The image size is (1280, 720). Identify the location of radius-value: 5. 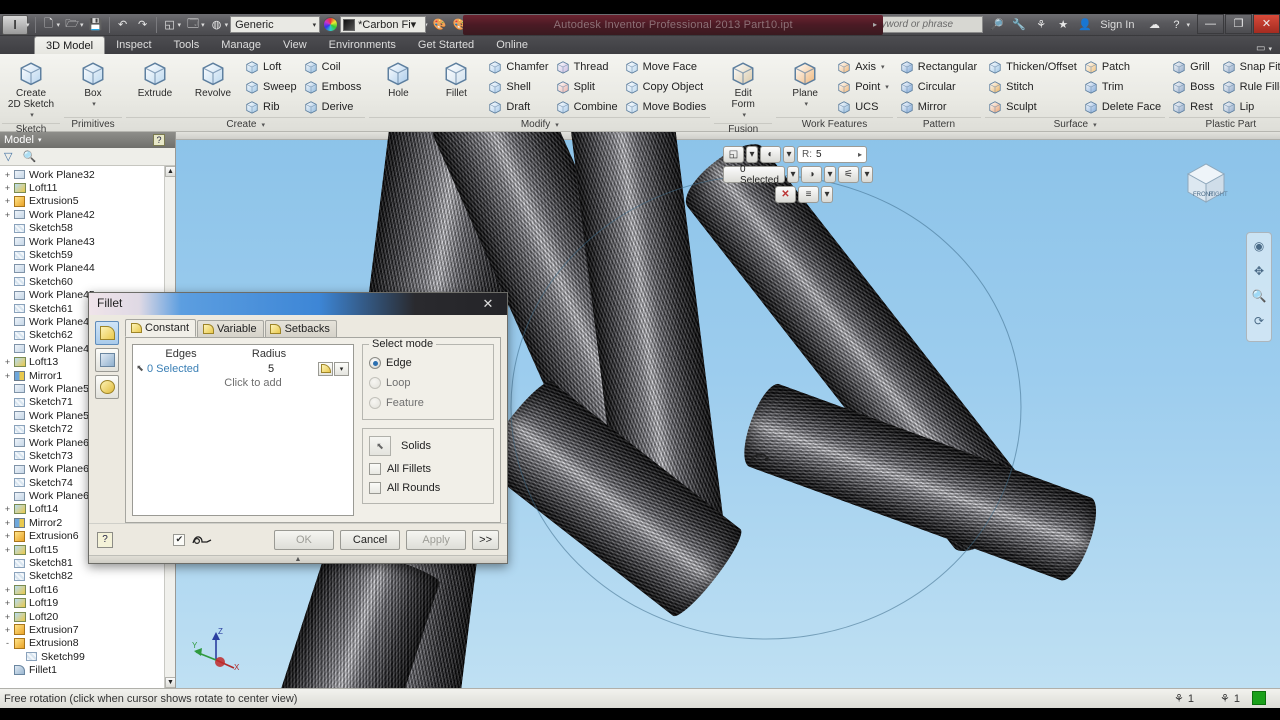
(271, 369).